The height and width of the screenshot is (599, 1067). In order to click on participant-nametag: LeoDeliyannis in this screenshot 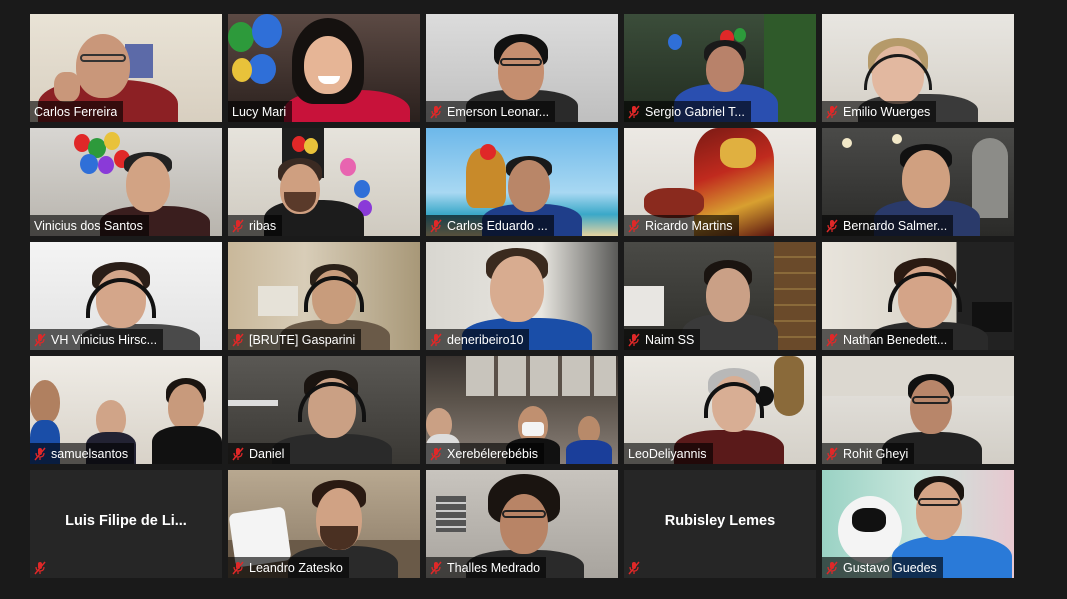, I will do `click(668, 453)`.